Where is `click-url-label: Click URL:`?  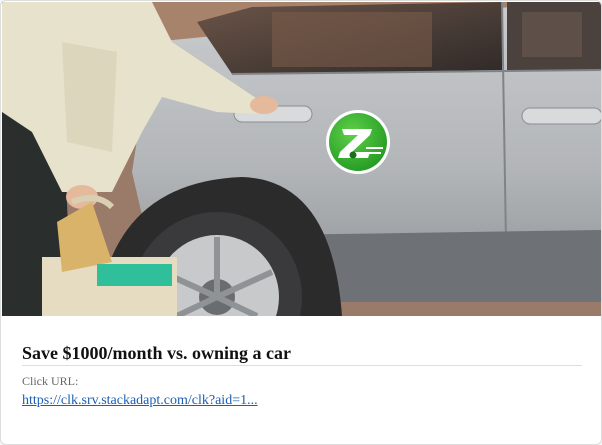
click-url-label: Click URL: is located at coordinates (50, 381).